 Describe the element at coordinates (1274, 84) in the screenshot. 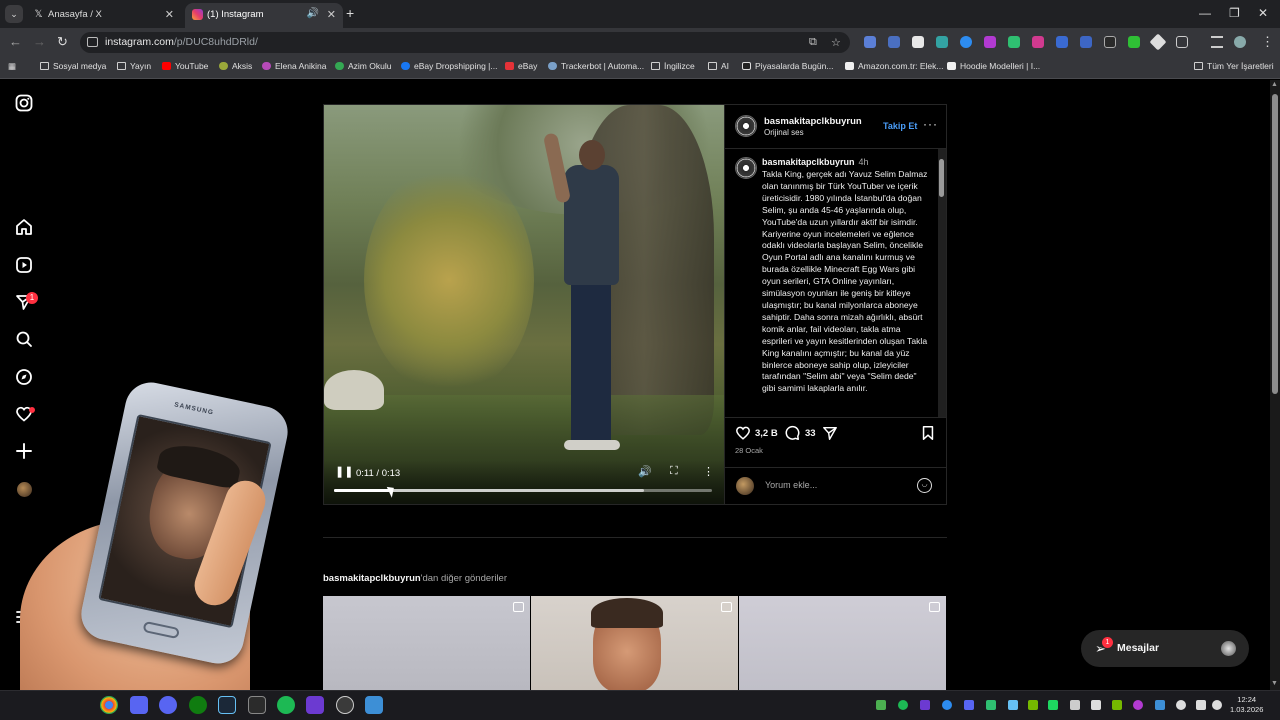

I see `scroll-up-icon: ▲` at that location.